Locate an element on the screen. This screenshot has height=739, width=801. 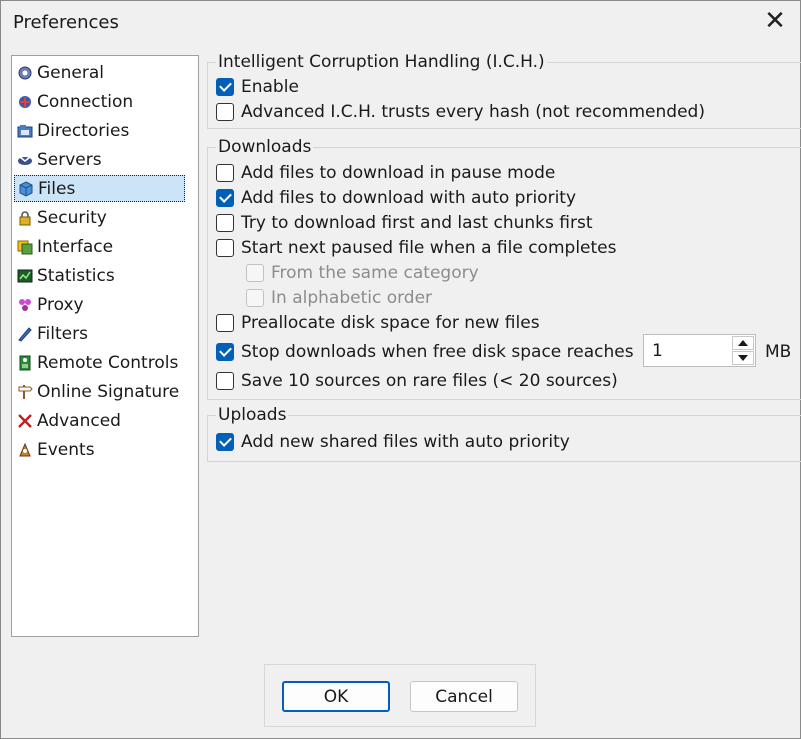
preallocate-option: Preallocate disk space for new files is located at coordinates (378, 323).